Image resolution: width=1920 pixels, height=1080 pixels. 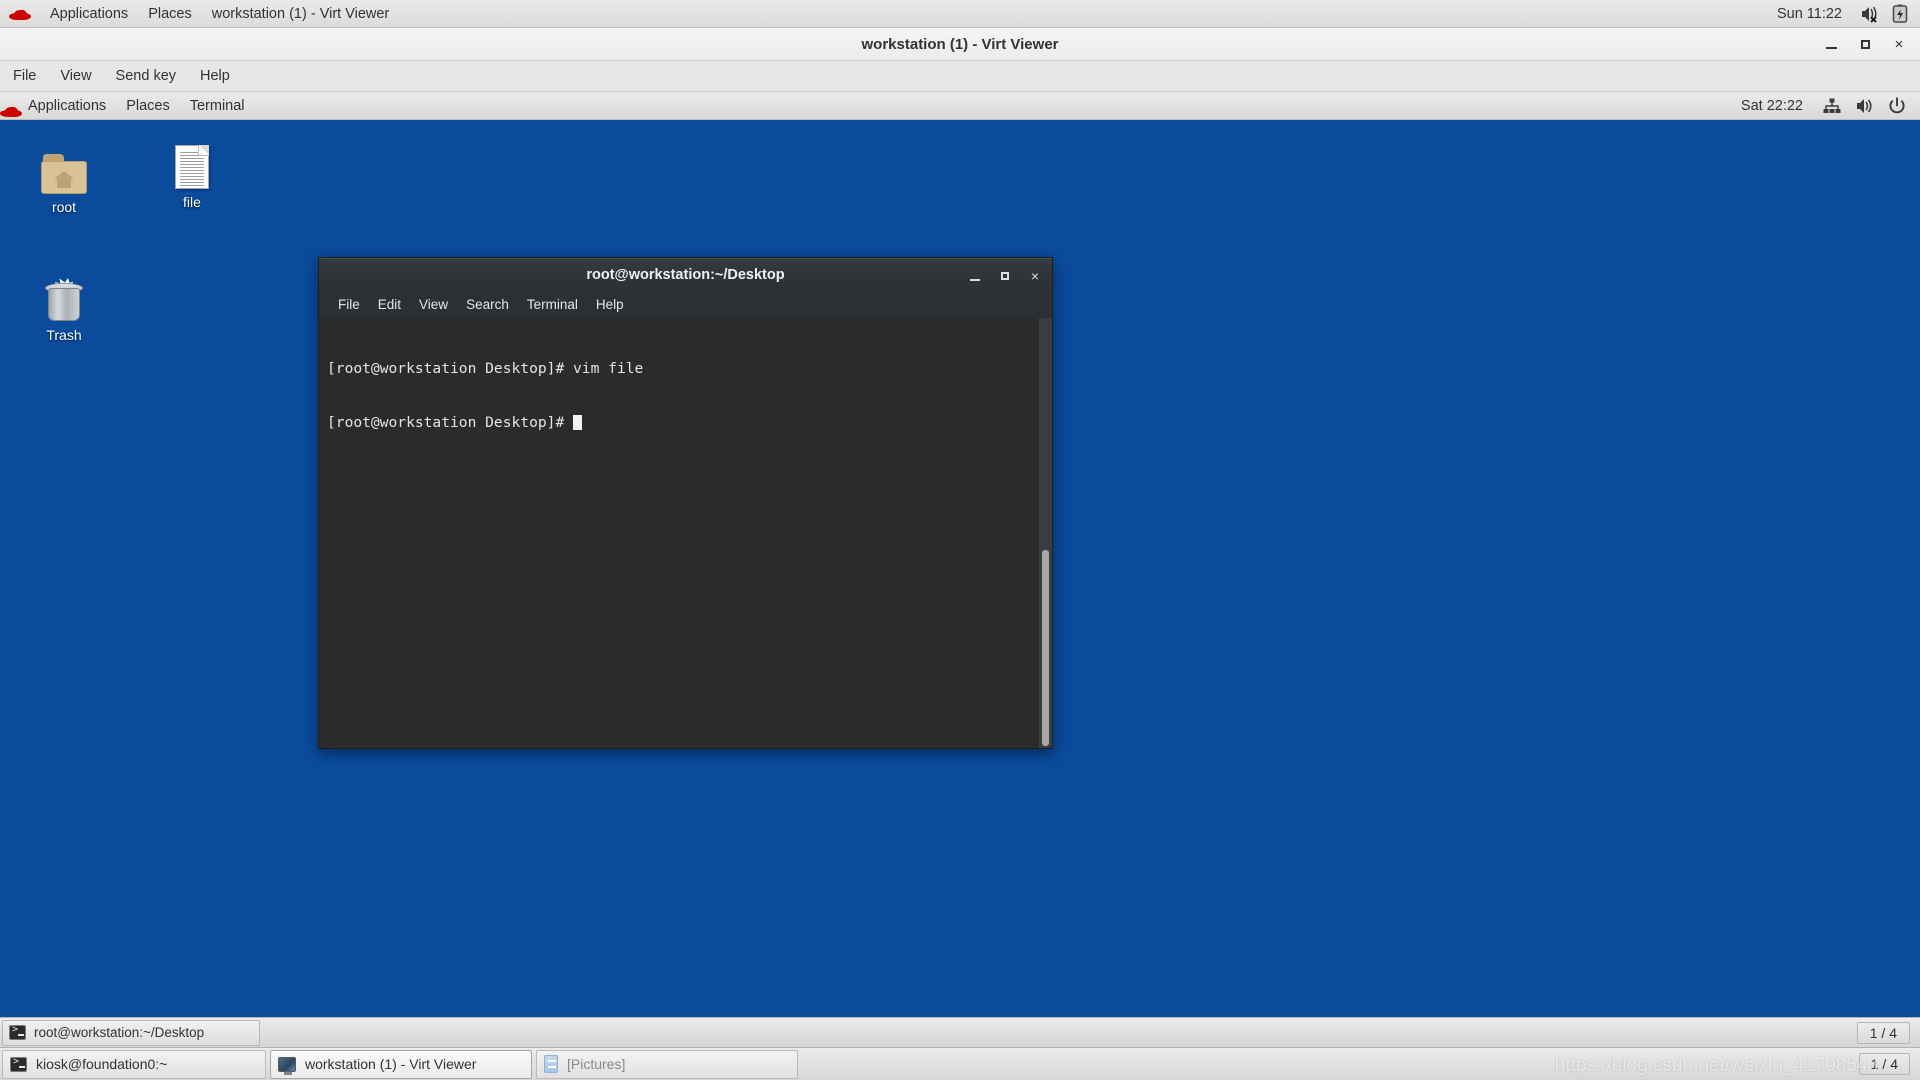 I want to click on desktop-icon-root: root, so click(x=64, y=178).